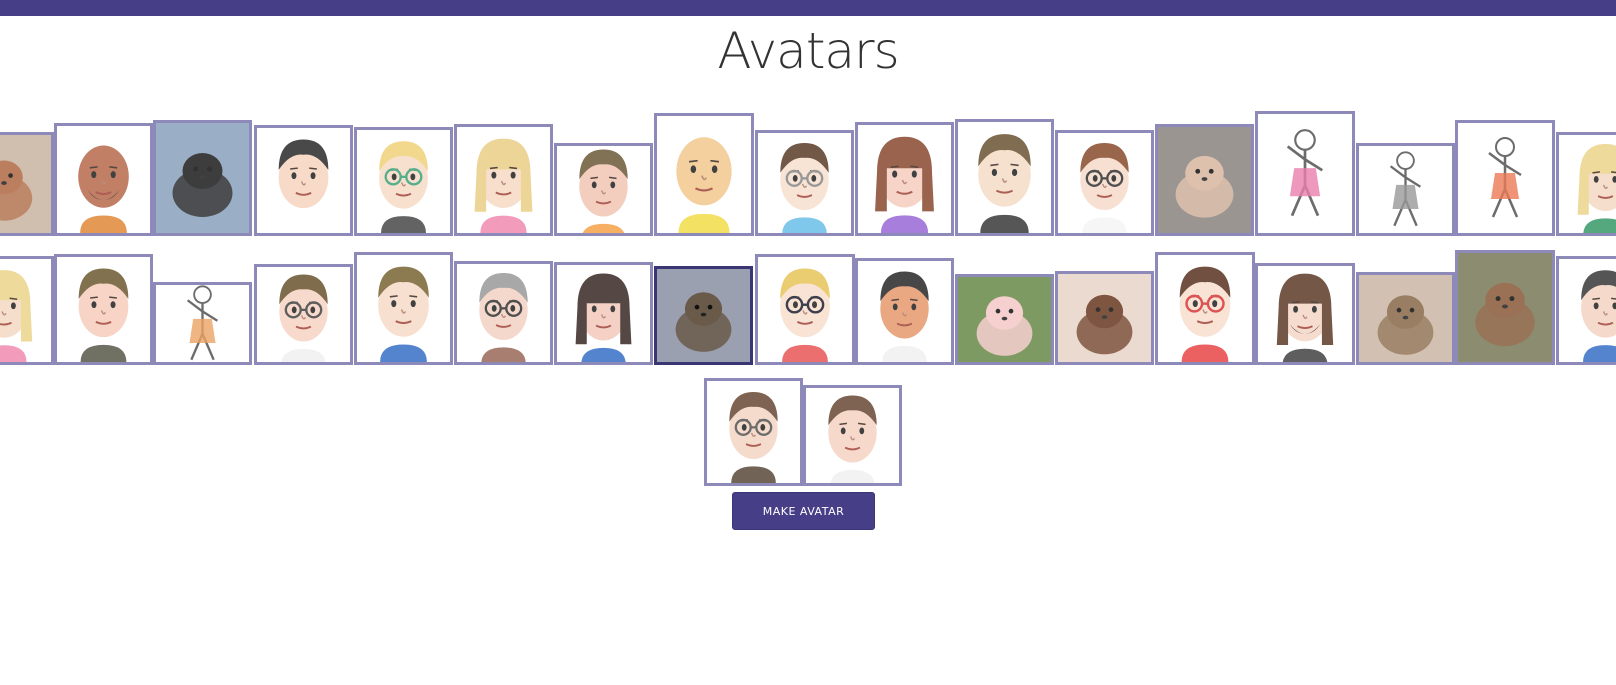 Image resolution: width=1616 pixels, height=685 pixels. I want to click on avatar-option-mii-red-glasses, so click(1205, 308).